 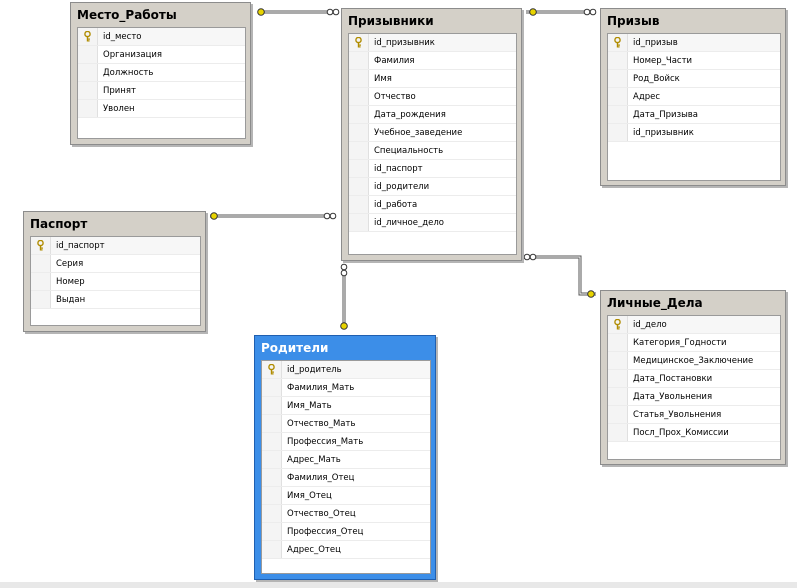 What do you see at coordinates (128, 72) in the screenshot?
I see `column-name: Должность` at bounding box center [128, 72].